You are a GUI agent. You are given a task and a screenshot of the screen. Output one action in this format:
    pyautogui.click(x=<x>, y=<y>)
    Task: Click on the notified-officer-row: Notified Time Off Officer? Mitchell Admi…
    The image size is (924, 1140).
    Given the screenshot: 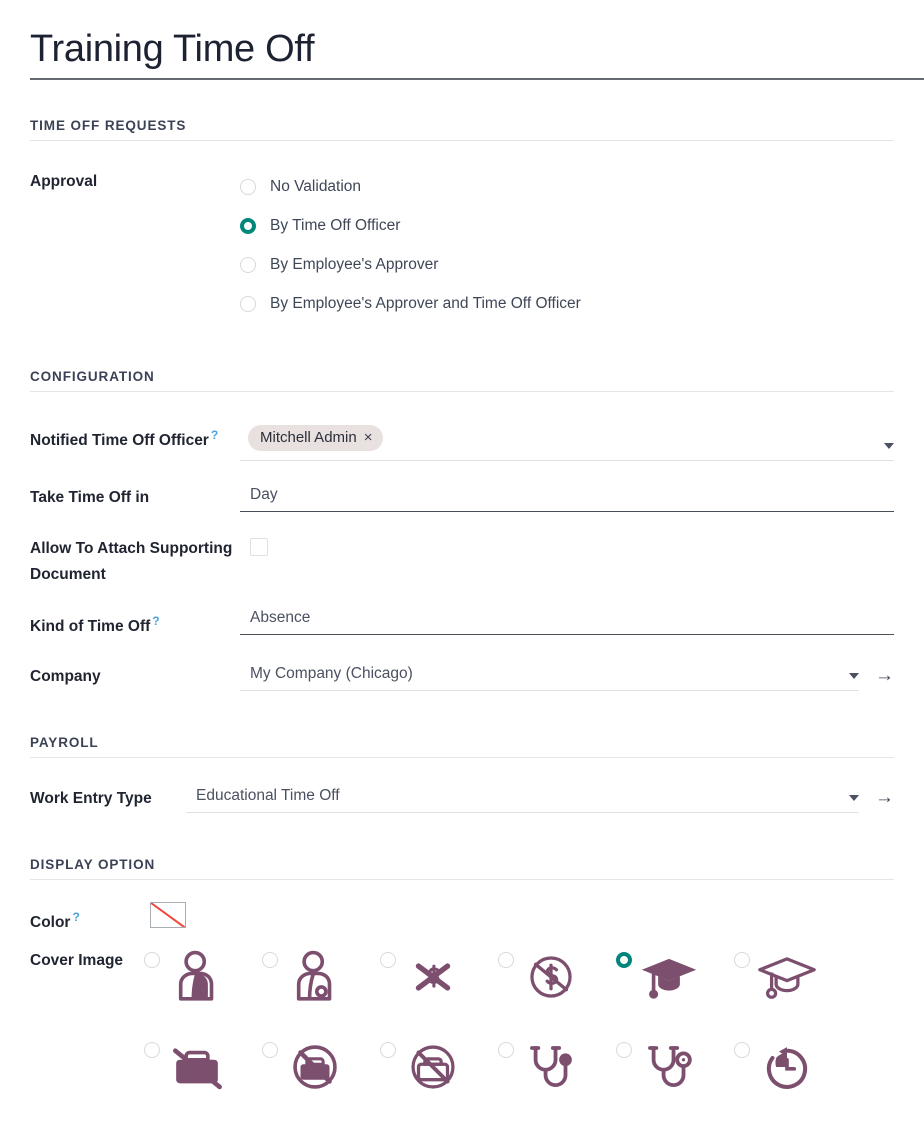 What is the action you would take?
    pyautogui.click(x=462, y=440)
    